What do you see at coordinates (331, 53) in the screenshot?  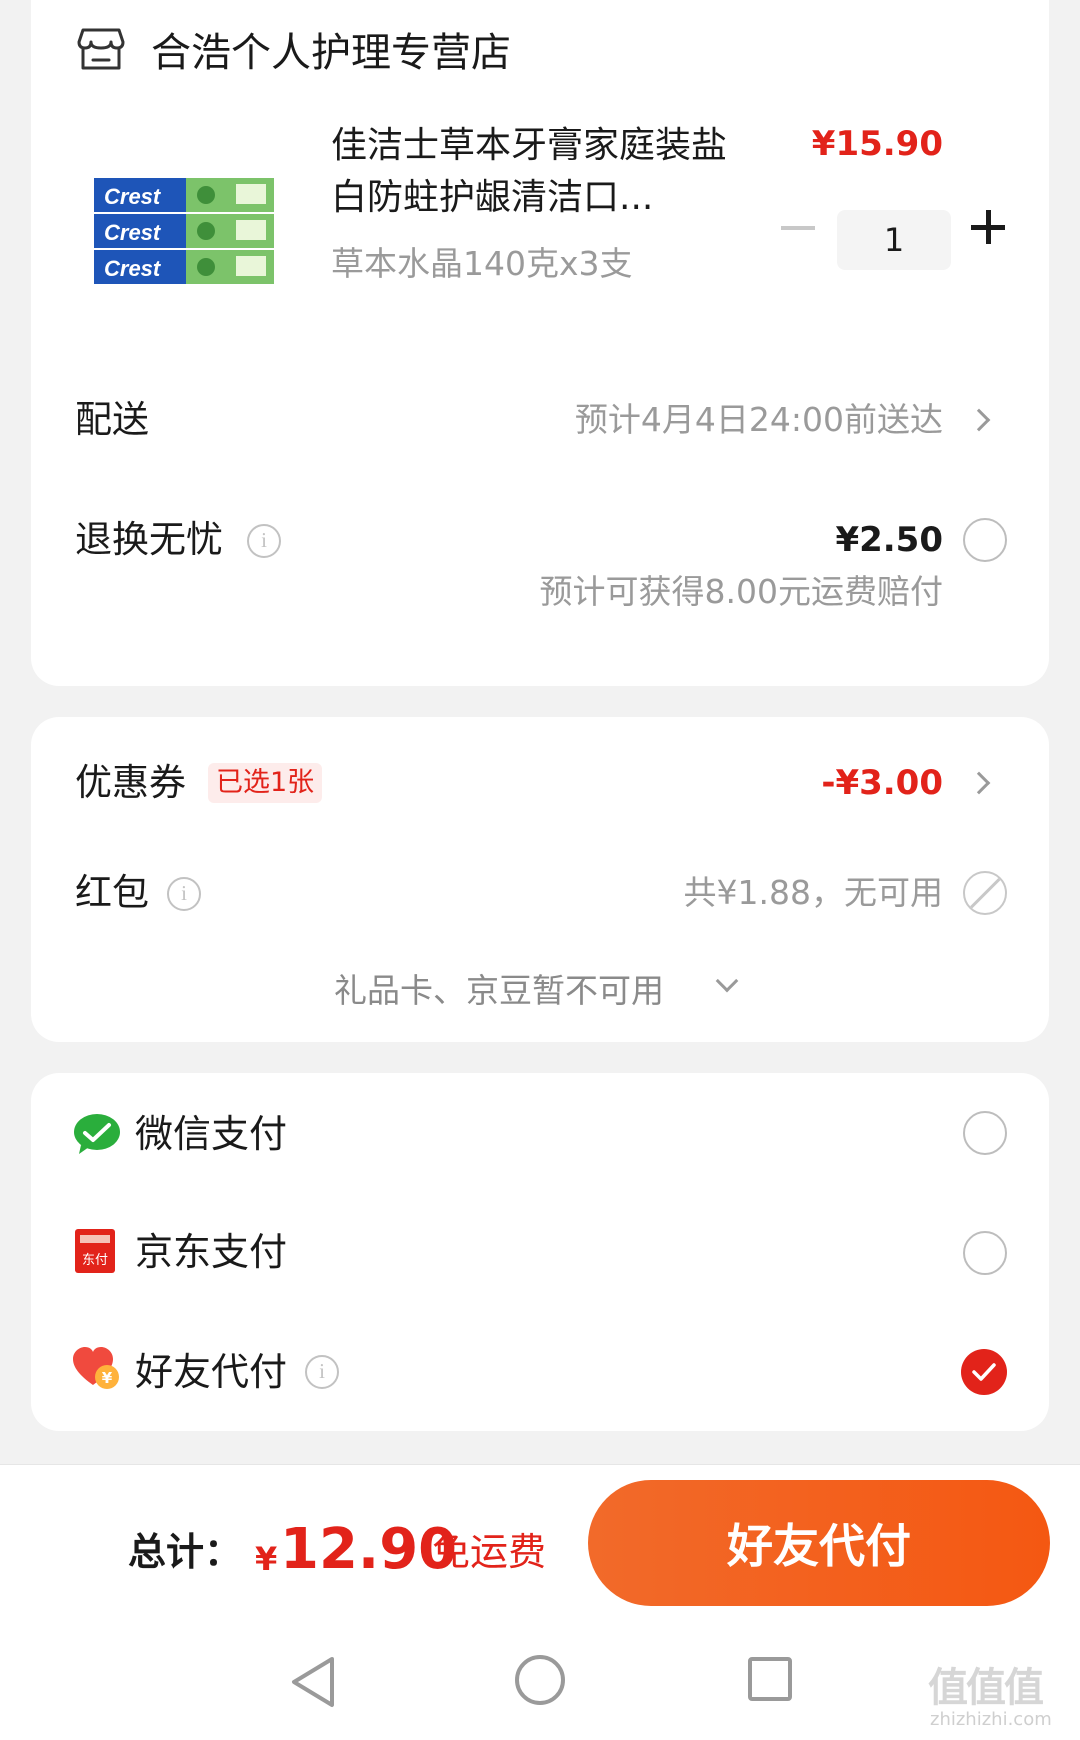 I see `store-name: 合浩个人护理专营店` at bounding box center [331, 53].